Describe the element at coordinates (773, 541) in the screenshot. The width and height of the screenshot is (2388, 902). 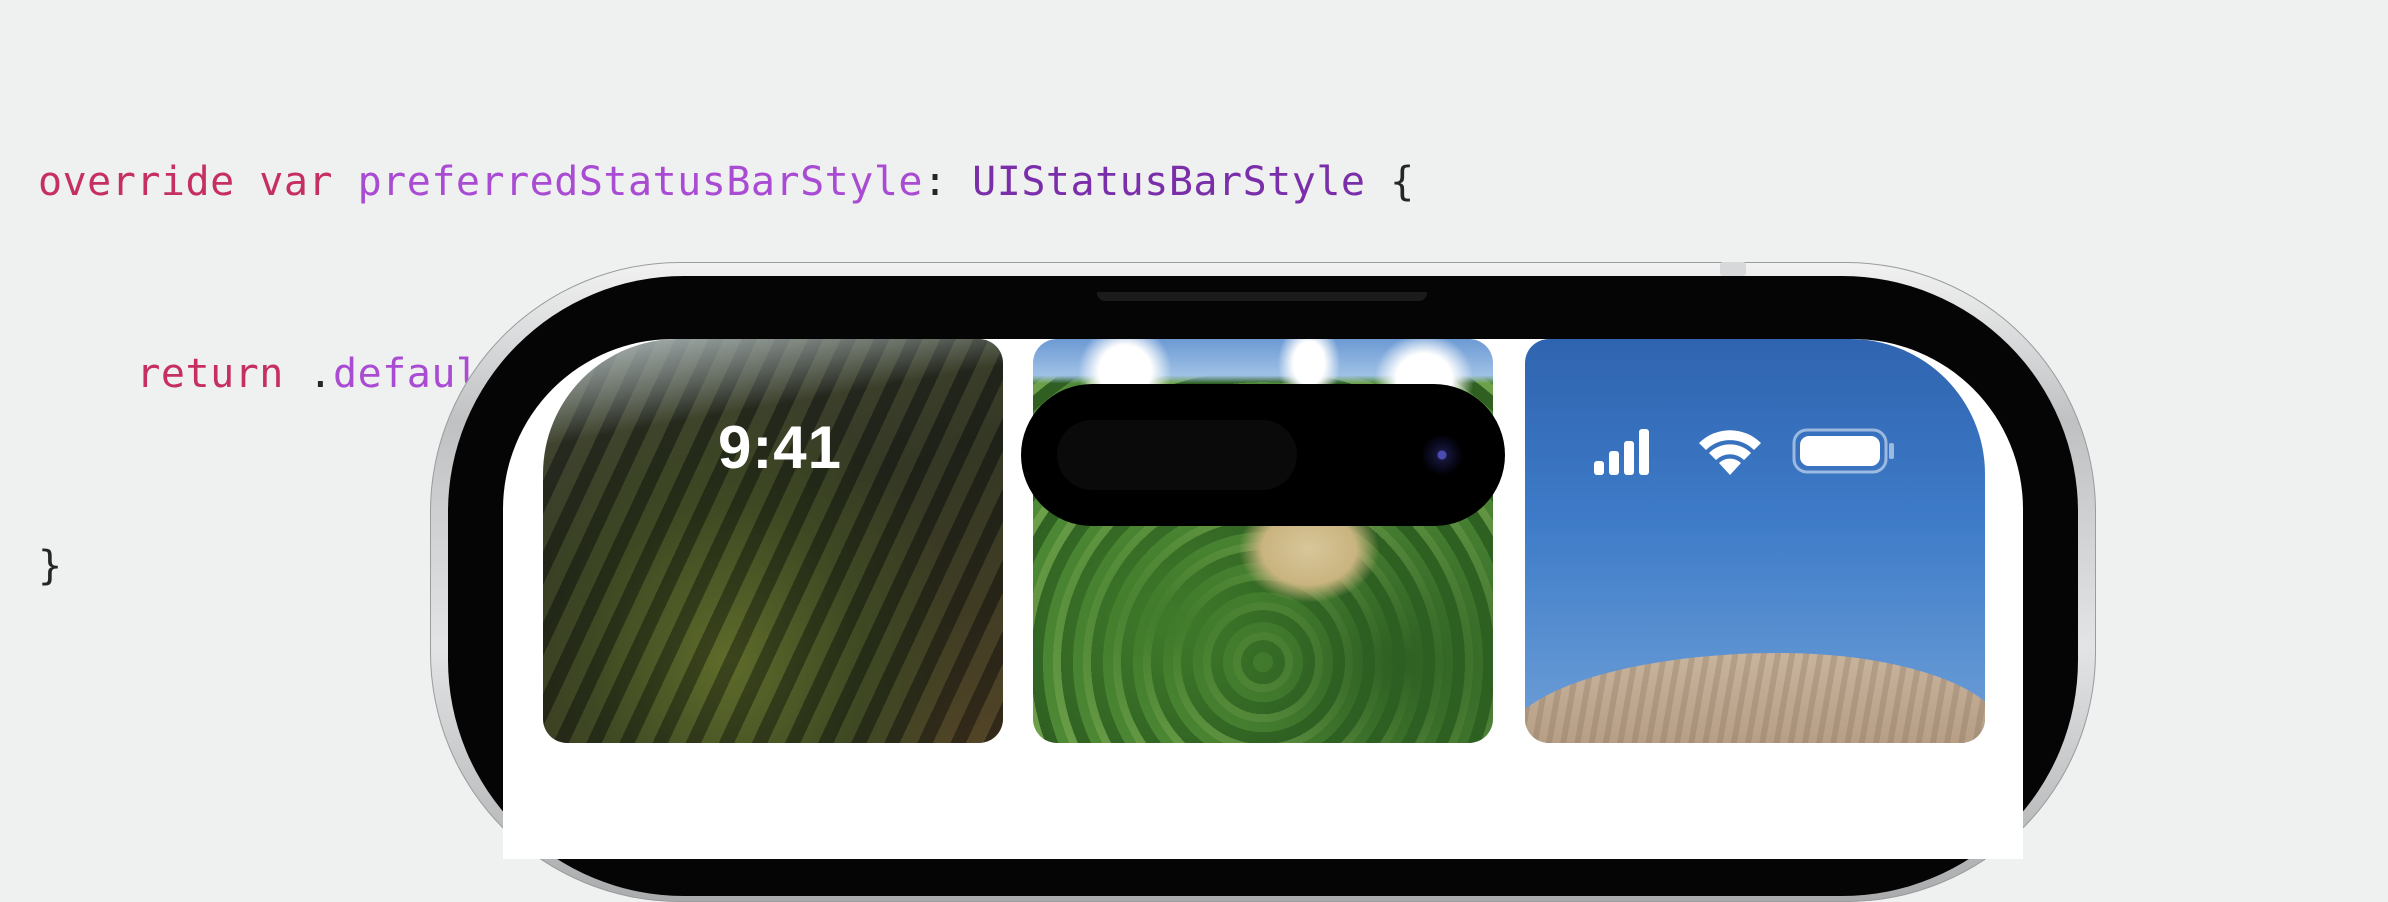
I see `photo-cliffs` at that location.